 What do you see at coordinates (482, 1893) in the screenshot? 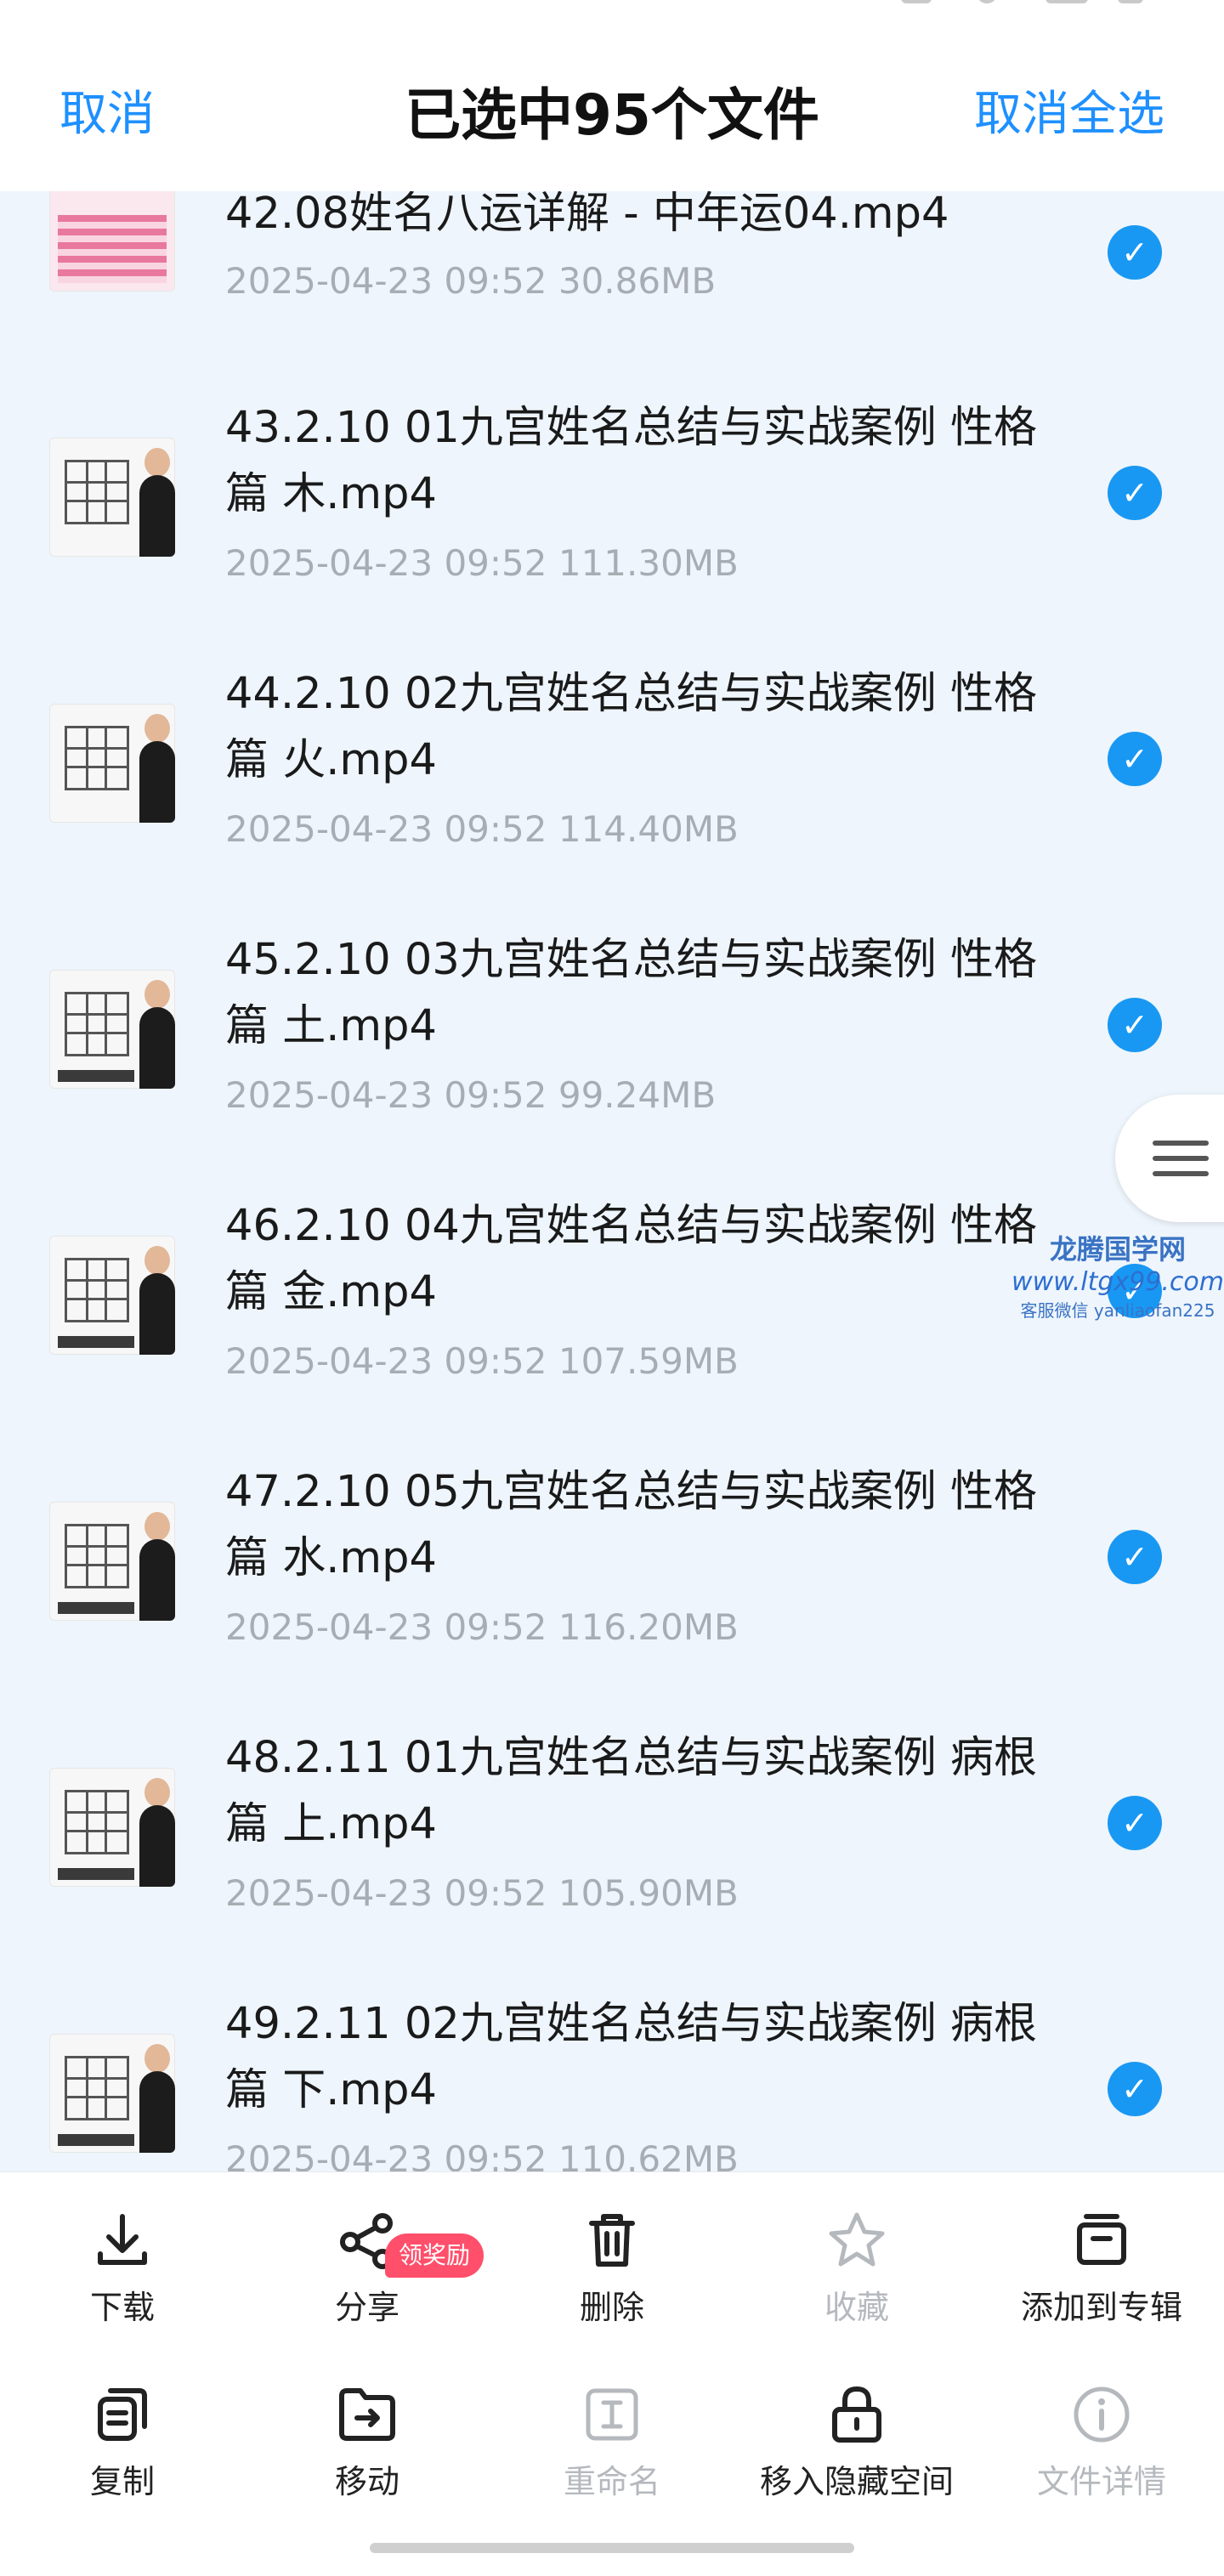
I see `file-meta: 2025-04-23 09:52 105.90MB` at bounding box center [482, 1893].